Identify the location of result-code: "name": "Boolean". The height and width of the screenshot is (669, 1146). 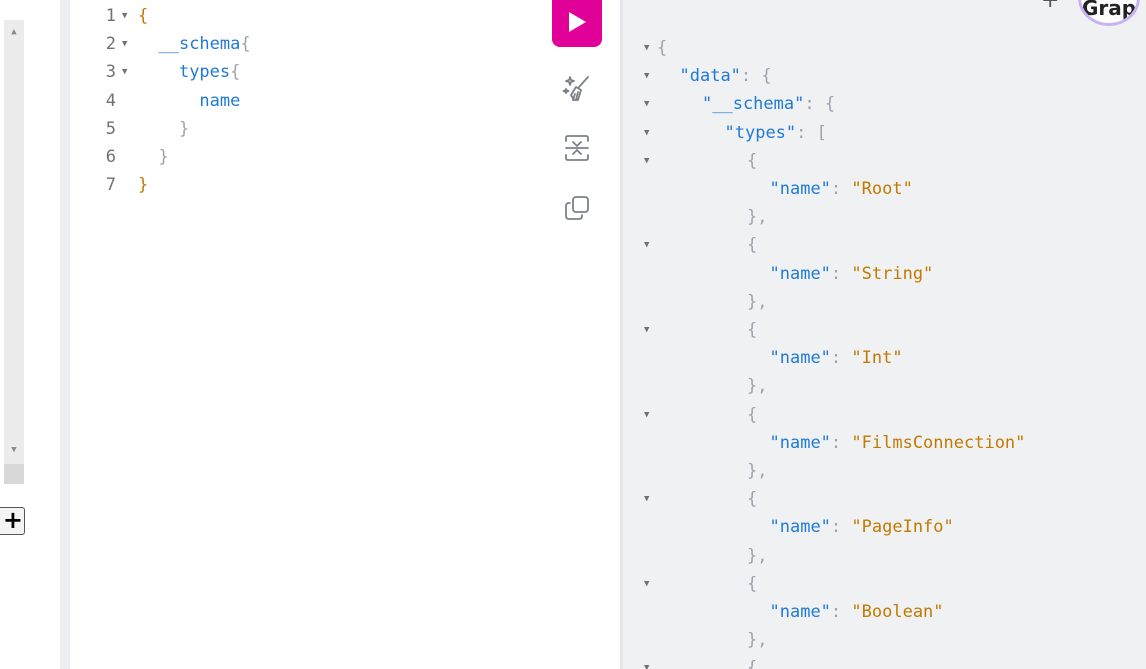
(857, 612).